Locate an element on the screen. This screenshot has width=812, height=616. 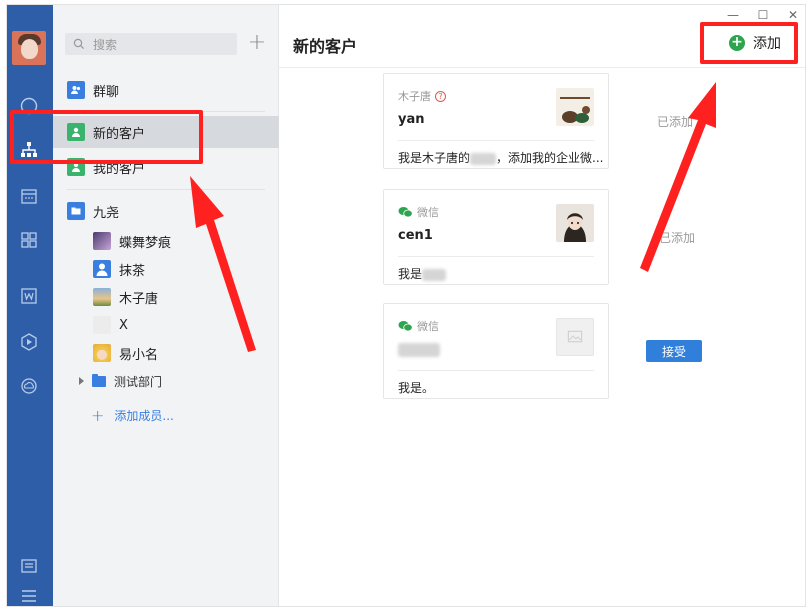
member-item: 蝶舞梦痕 is located at coordinates (132, 241).